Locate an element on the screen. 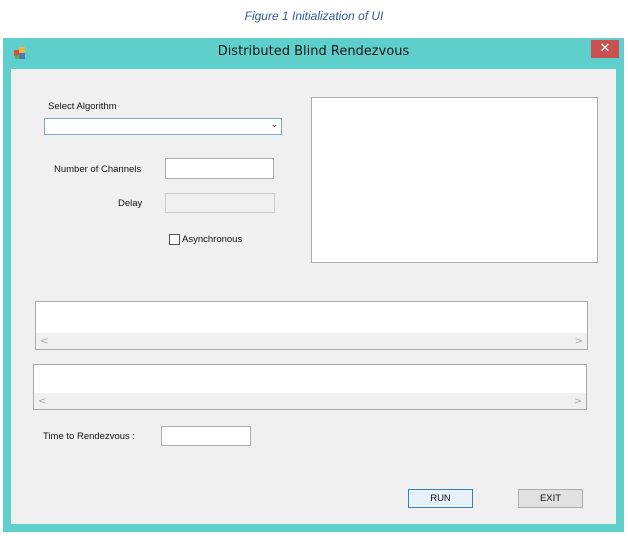  select-algorithm-label: Select Algorithm is located at coordinates (82, 106).